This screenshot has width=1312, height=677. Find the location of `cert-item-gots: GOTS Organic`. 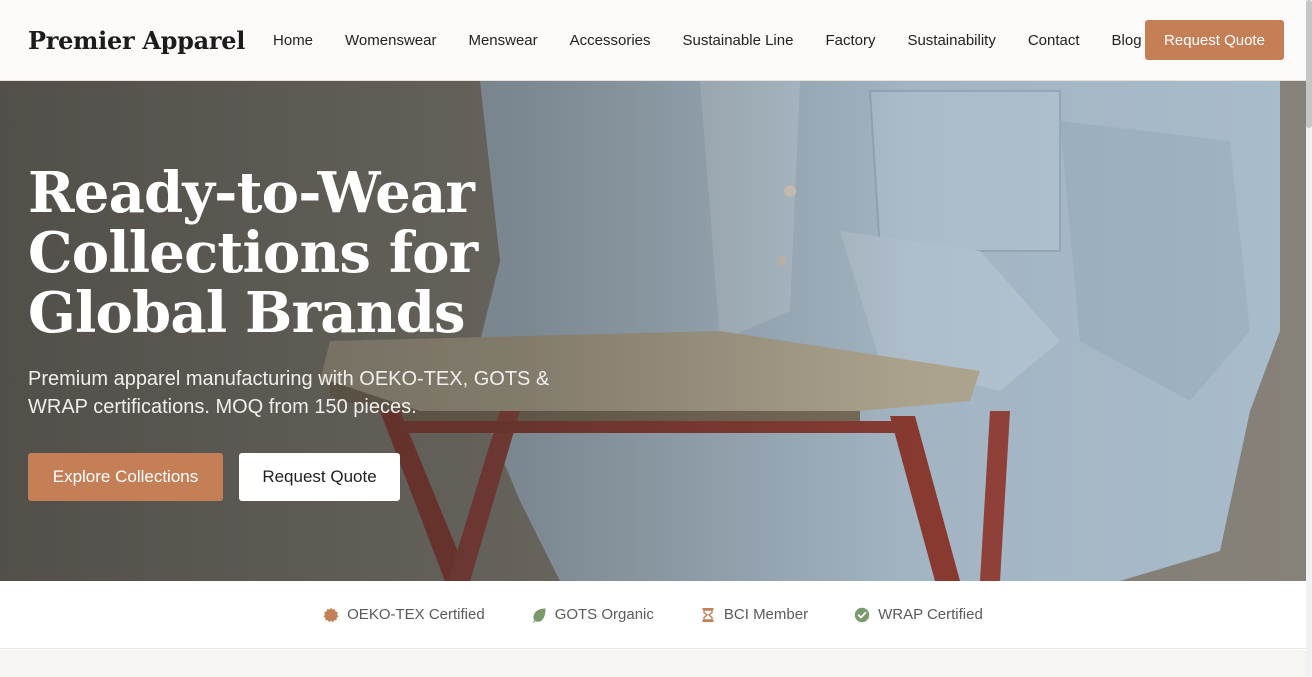

cert-item-gots: GOTS Organic is located at coordinates (592, 614).